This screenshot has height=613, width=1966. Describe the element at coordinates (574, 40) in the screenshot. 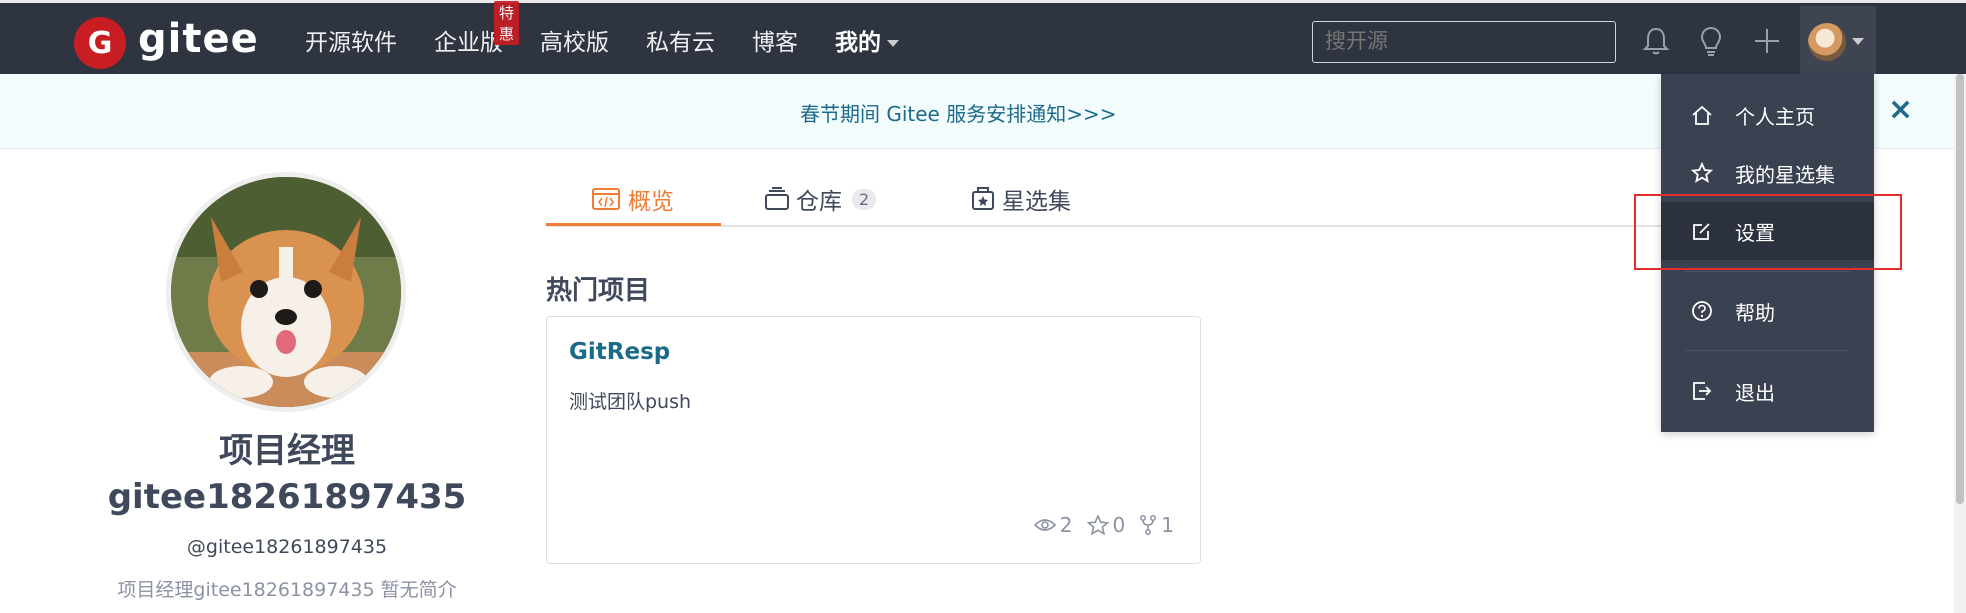

I see `nav-link-education: 高校版` at that location.